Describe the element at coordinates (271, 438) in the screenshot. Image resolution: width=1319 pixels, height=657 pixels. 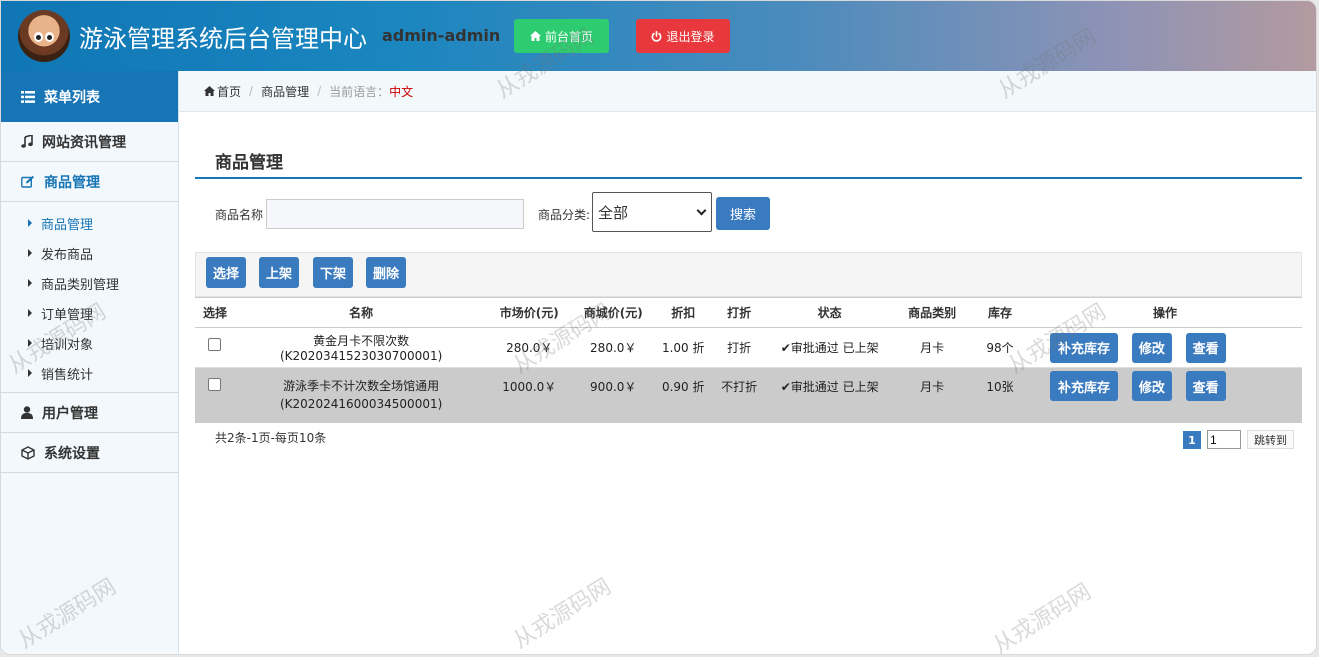
I see `pagination-info: 共2条-1页-每页10条` at that location.